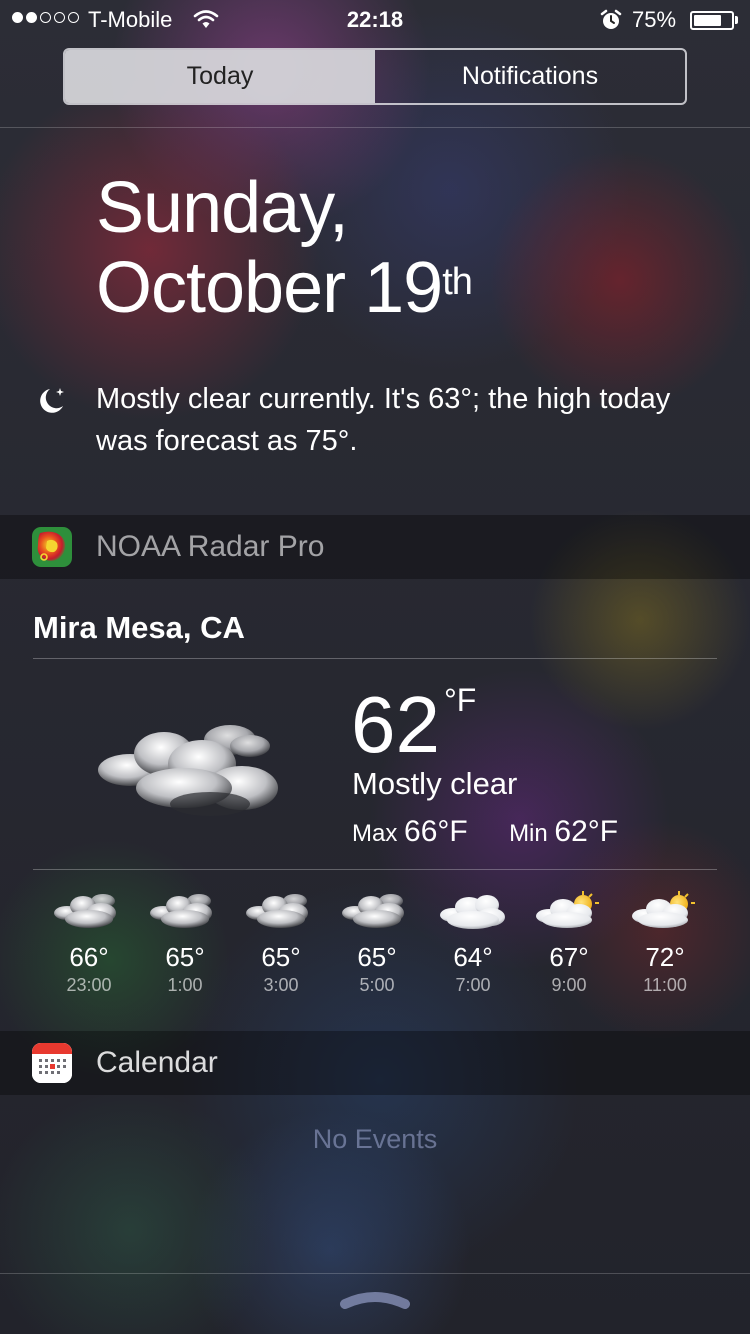 The image size is (750, 1334). Describe the element at coordinates (569, 957) in the screenshot. I see `hourly-temp: 67°` at that location.